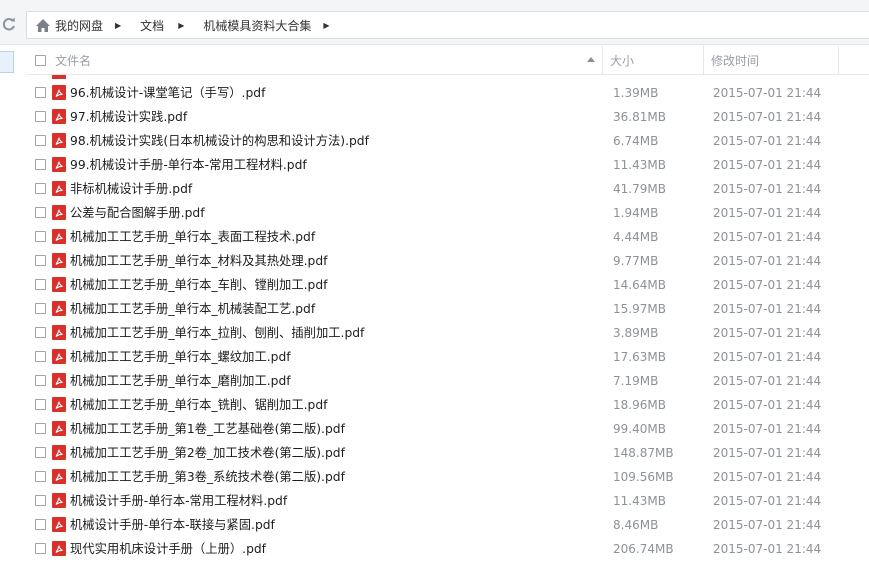 Image resolution: width=869 pixels, height=572 pixels. What do you see at coordinates (448, 189) in the screenshot?
I see `file-row: 非标机械设计手册.pdf 41.79MB 2015-07-01 21:44` at bounding box center [448, 189].